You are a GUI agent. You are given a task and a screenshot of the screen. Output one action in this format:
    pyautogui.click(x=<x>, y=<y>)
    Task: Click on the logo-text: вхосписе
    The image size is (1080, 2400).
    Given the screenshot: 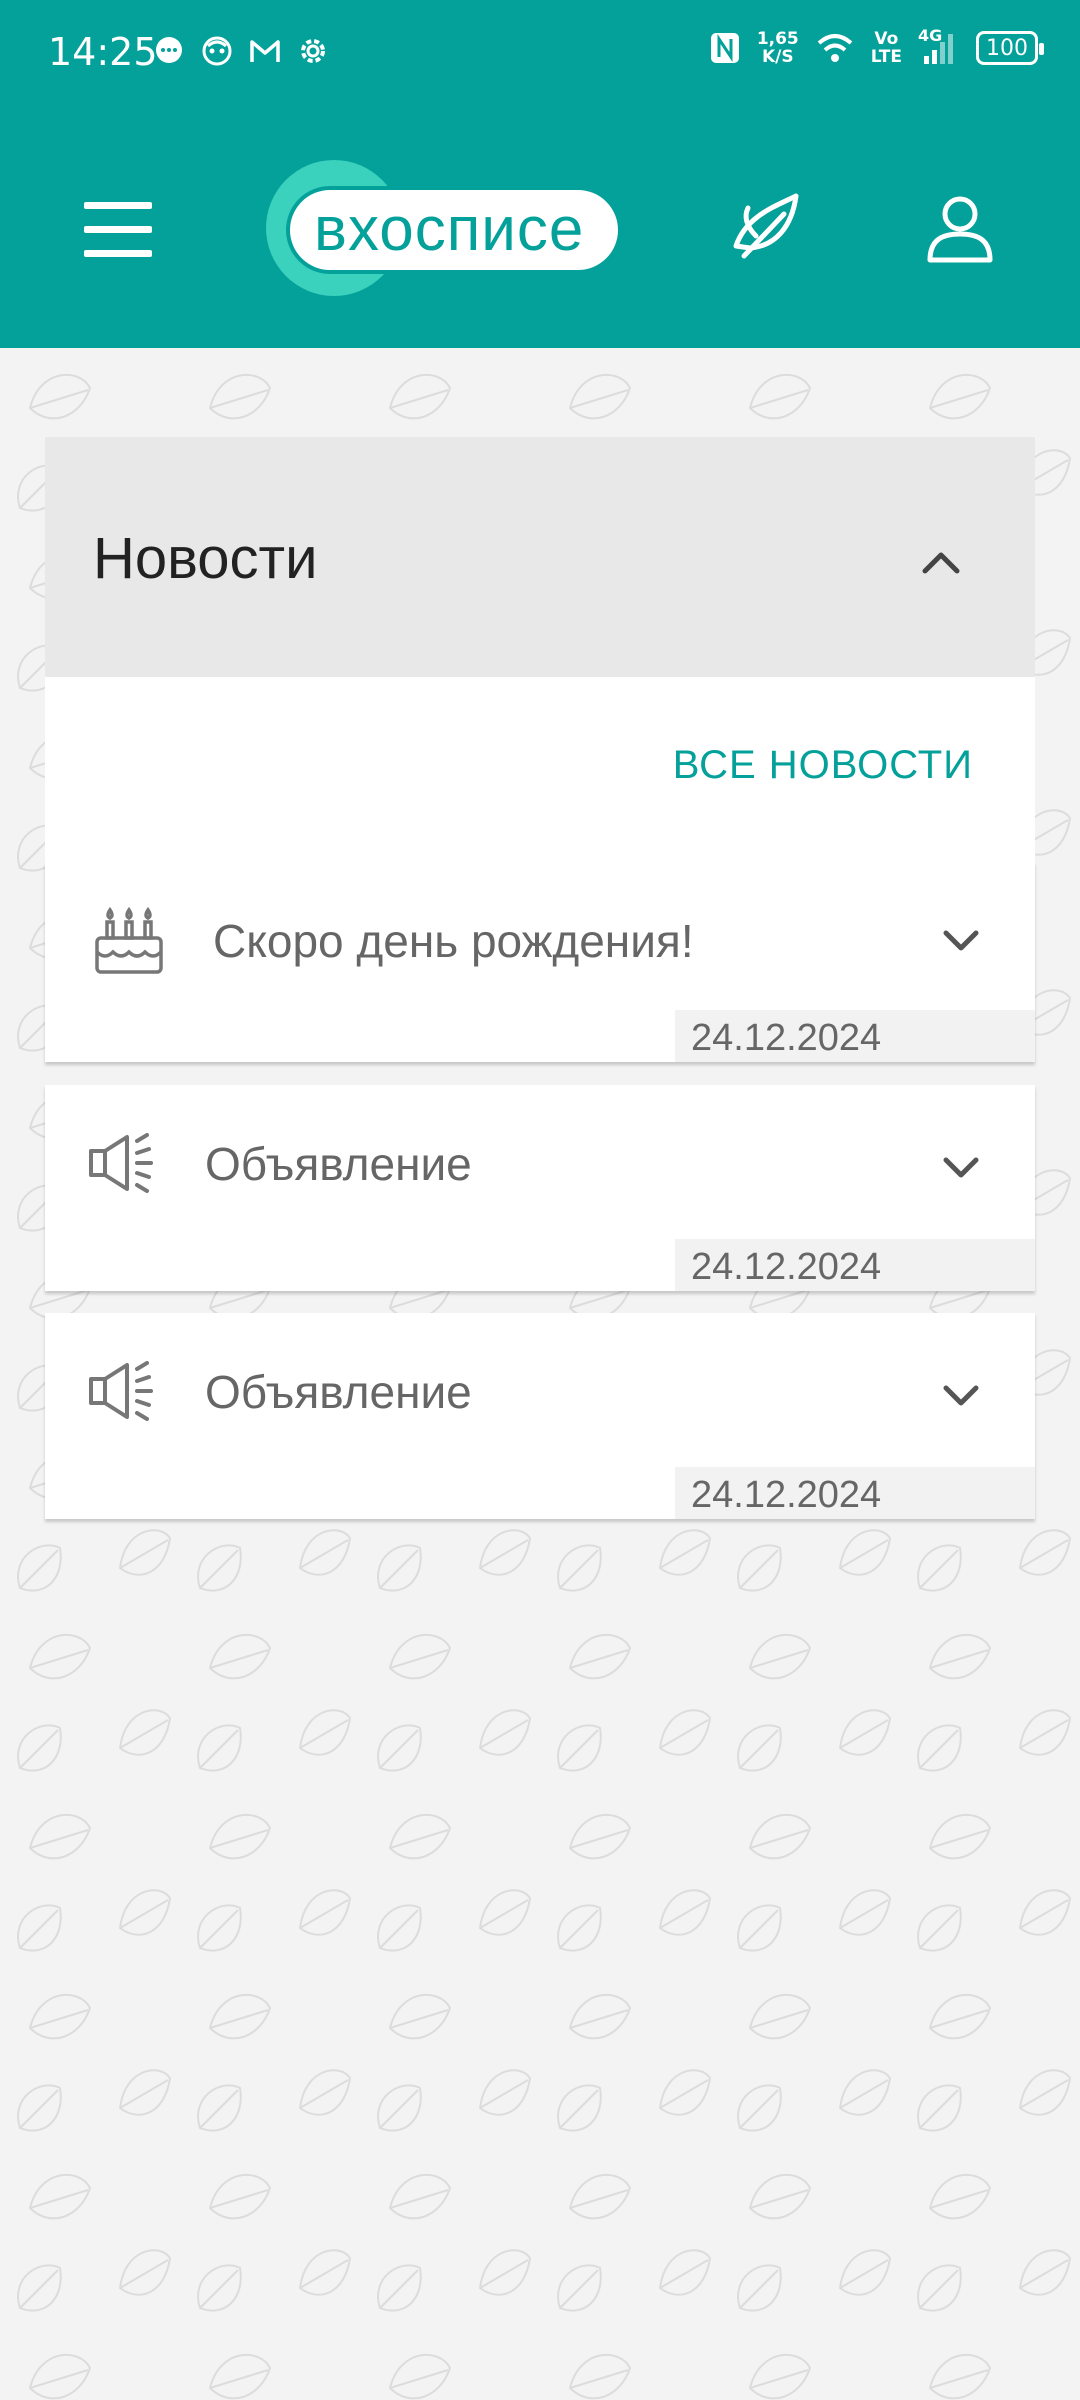 What is the action you would take?
    pyautogui.click(x=449, y=229)
    